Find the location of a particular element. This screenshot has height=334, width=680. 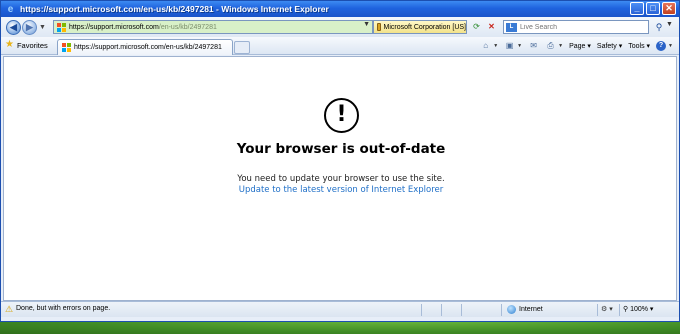

refresh-icon: ⟳ is located at coordinates (476, 26).